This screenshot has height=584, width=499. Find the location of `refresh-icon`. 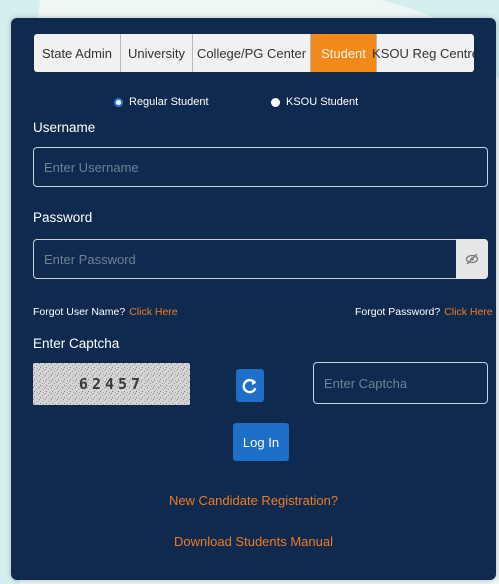

refresh-icon is located at coordinates (249, 385).